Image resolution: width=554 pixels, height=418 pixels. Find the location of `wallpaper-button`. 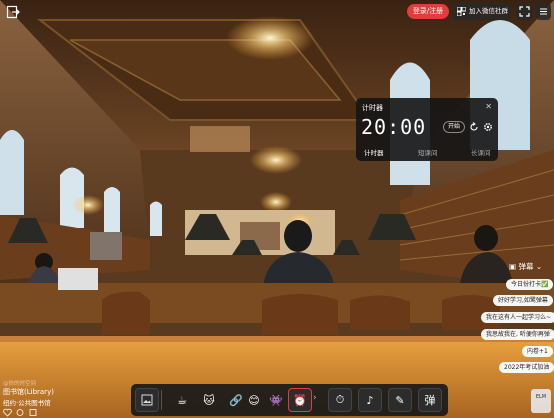

wallpaper-button is located at coordinates (147, 400).